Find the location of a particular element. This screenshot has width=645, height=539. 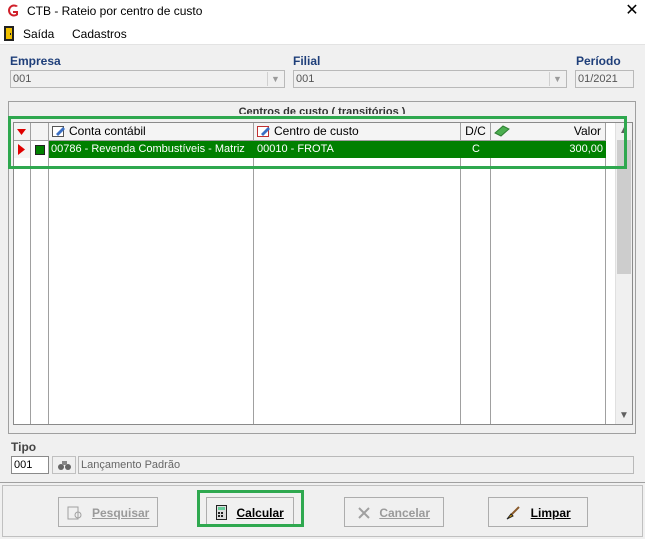

cancel-x-icon is located at coordinates (364, 513).